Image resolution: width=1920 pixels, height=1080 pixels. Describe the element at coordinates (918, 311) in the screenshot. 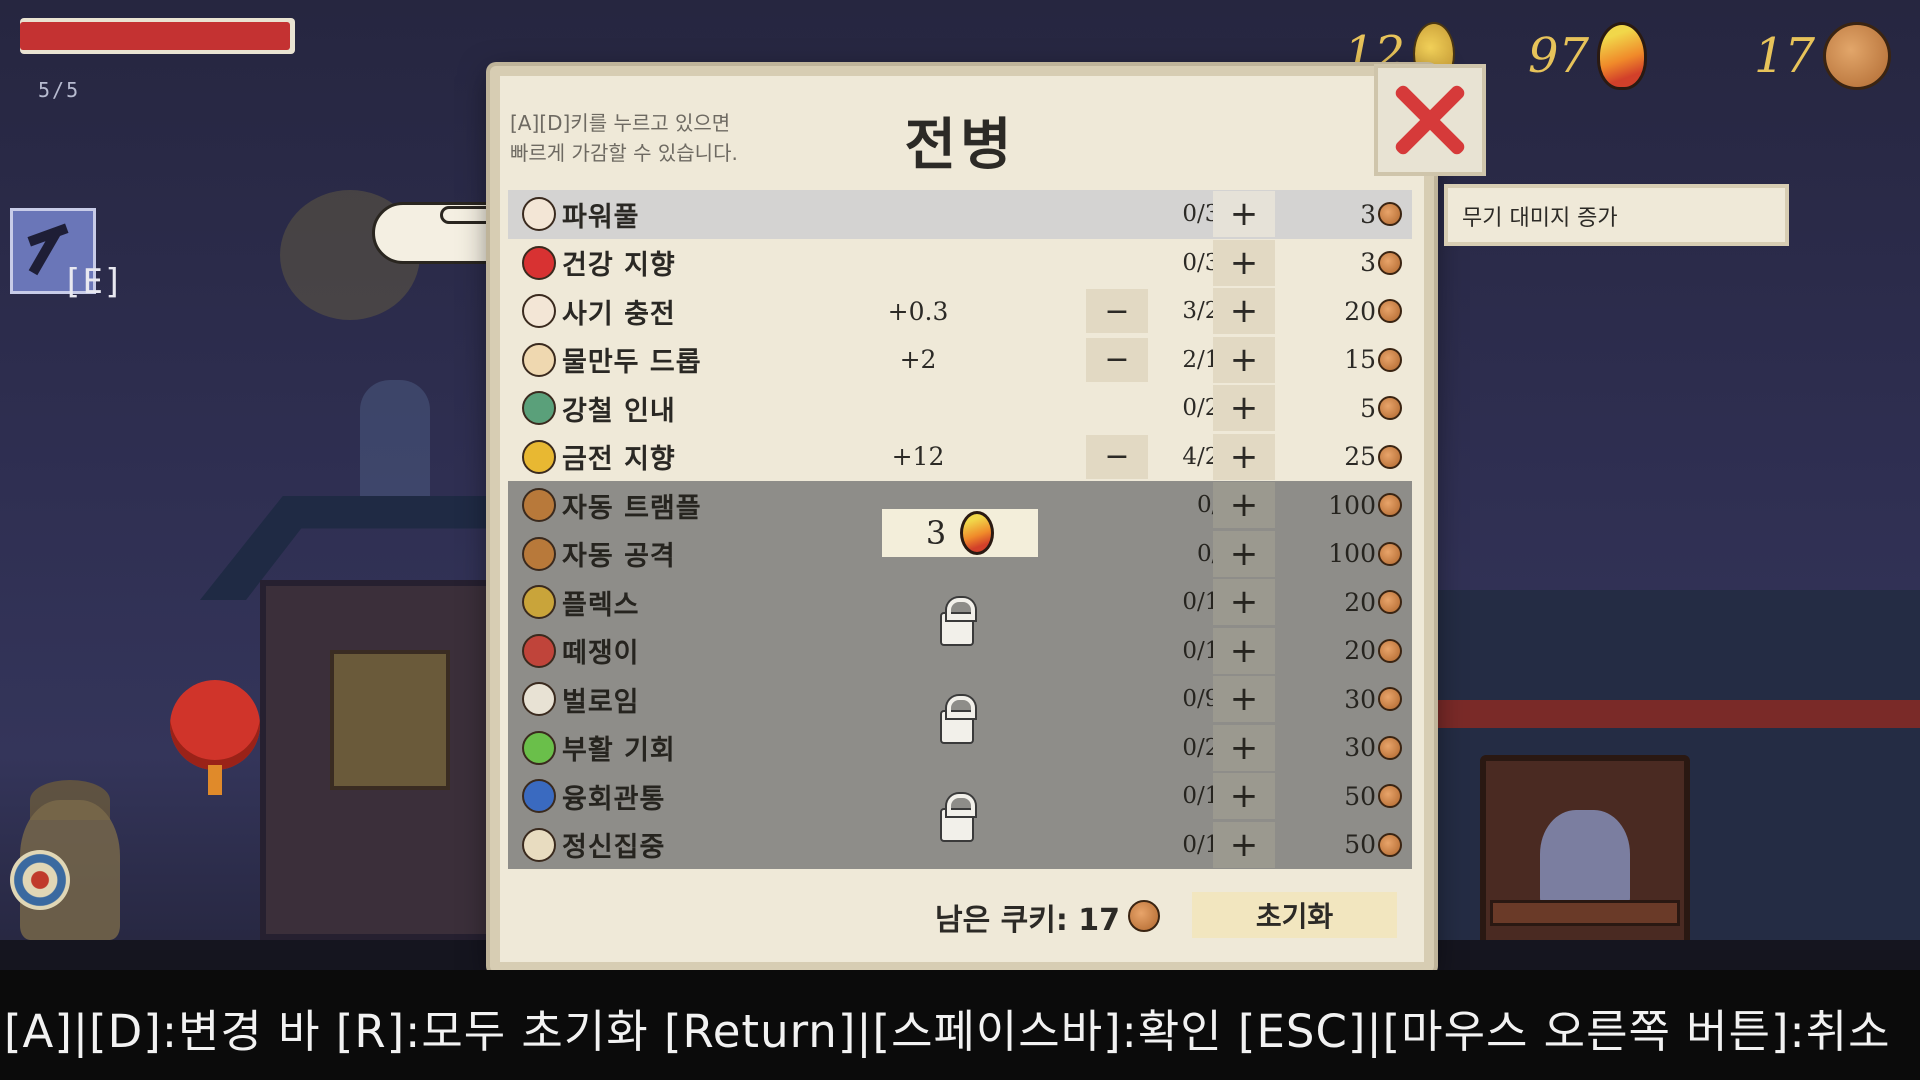

I see `upgrade-bonus: +0.3` at that location.